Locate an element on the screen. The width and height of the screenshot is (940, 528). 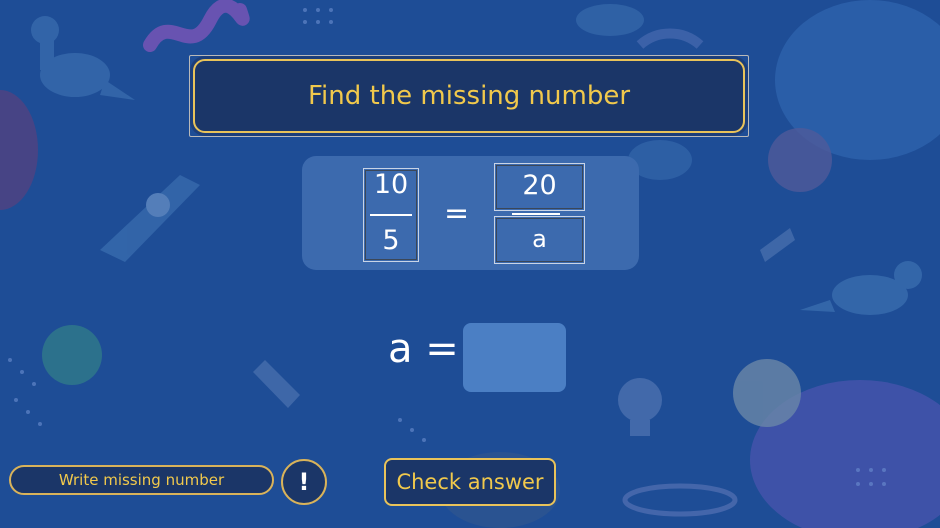
answer-label: a = is located at coordinates (423, 349).